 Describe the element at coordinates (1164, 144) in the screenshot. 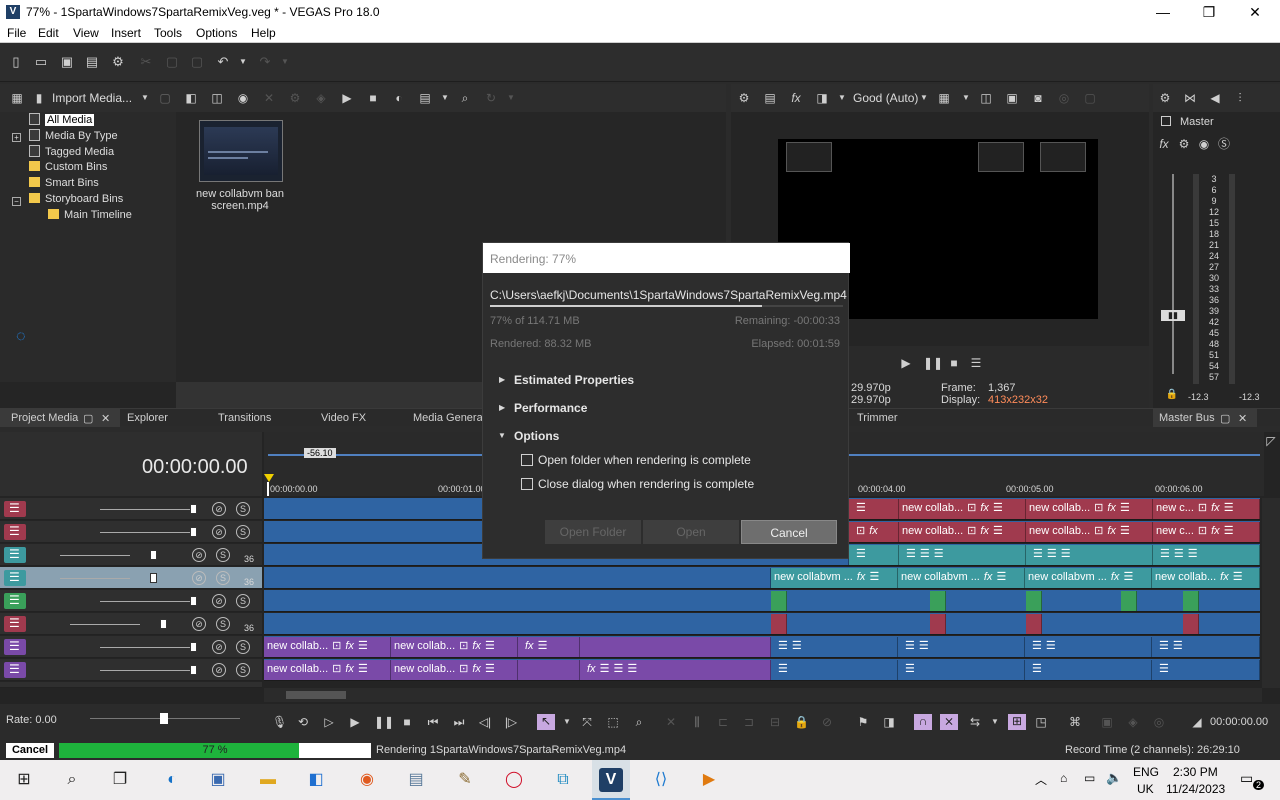

I see `master-fx-icon: fx` at that location.